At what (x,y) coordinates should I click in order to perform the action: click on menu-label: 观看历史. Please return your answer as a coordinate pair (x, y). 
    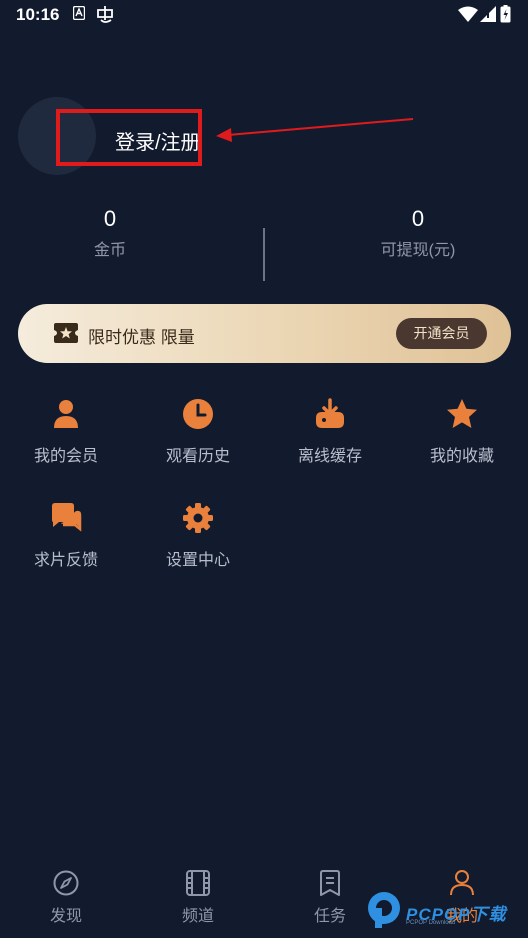
    Looking at the image, I should click on (197, 456).